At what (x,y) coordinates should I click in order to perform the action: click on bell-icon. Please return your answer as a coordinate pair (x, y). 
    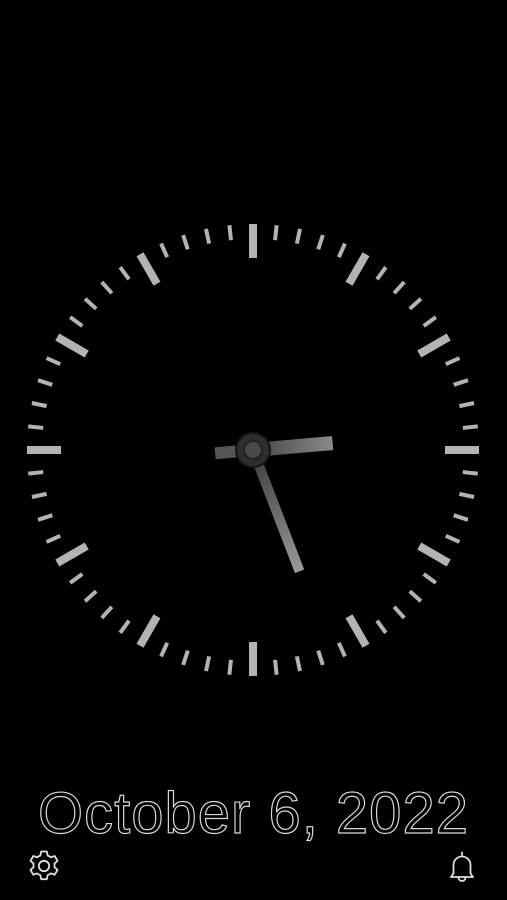
    Looking at the image, I should click on (462, 866).